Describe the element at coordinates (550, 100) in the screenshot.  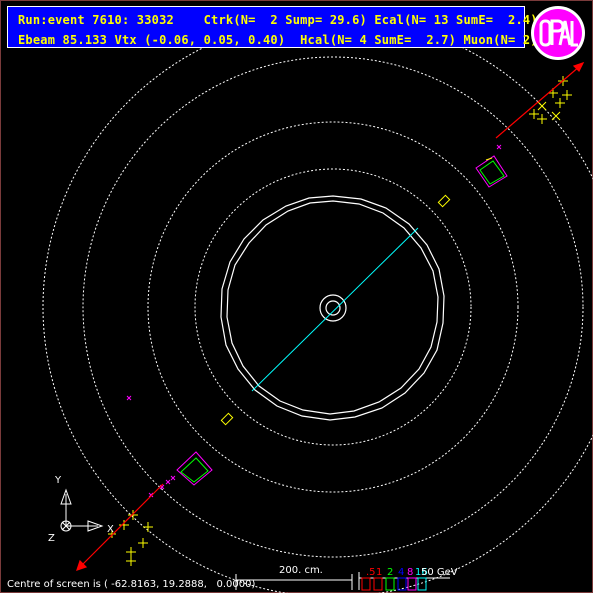
I see `ecal-hits-upper` at that location.